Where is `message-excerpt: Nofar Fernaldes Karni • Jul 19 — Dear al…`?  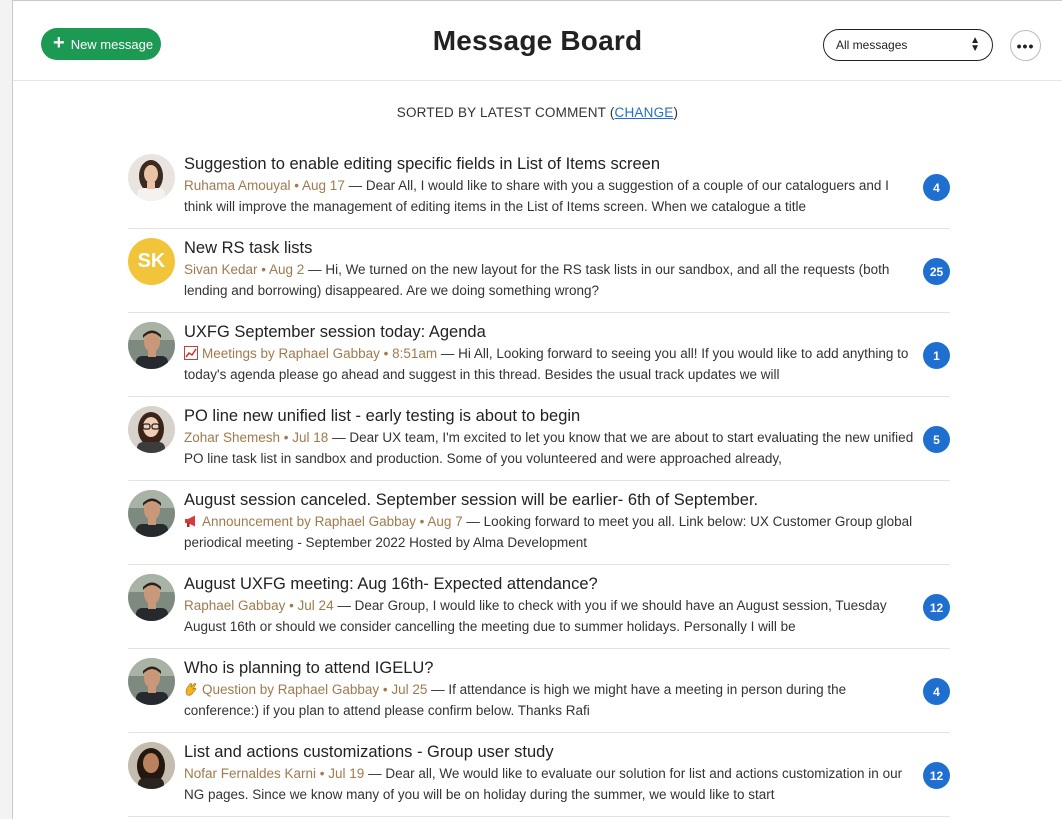
message-excerpt: Nofar Fernaldes Karni • Jul 19 — Dear al… is located at coordinates (549, 784).